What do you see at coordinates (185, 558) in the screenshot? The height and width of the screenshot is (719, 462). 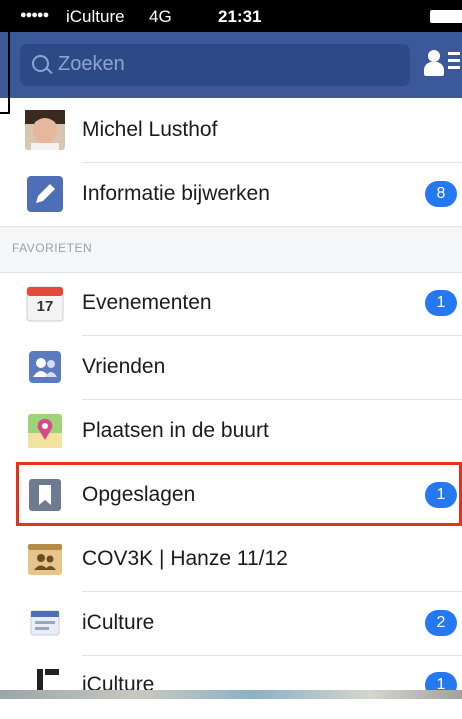 I see `menu-item-label: COV3K | Hanze 11/12` at bounding box center [185, 558].